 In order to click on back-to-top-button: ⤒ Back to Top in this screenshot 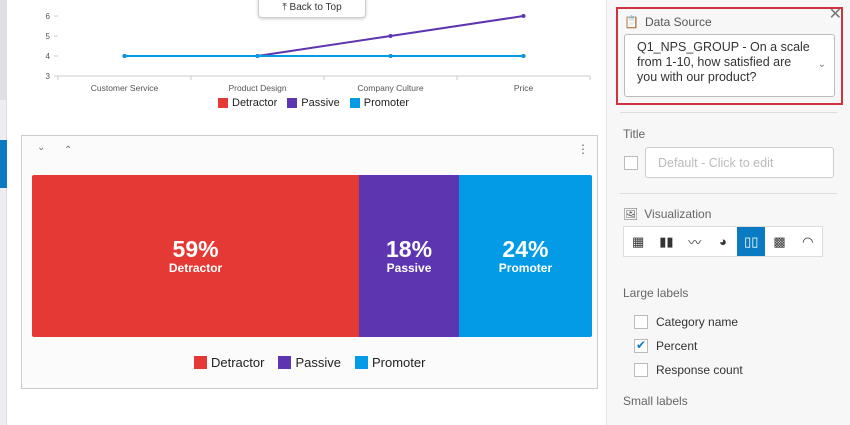, I will do `click(312, 9)`.